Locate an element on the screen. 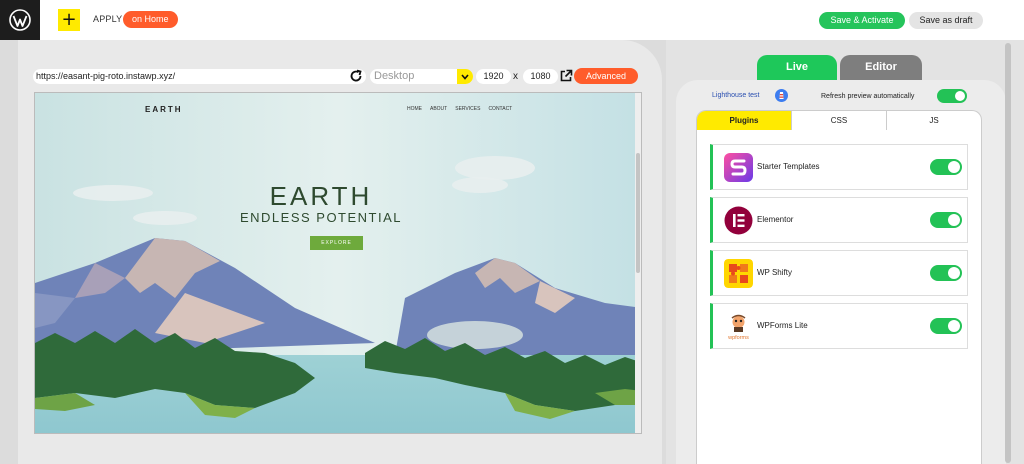  explore-button: EXPLORE is located at coordinates (336, 243).